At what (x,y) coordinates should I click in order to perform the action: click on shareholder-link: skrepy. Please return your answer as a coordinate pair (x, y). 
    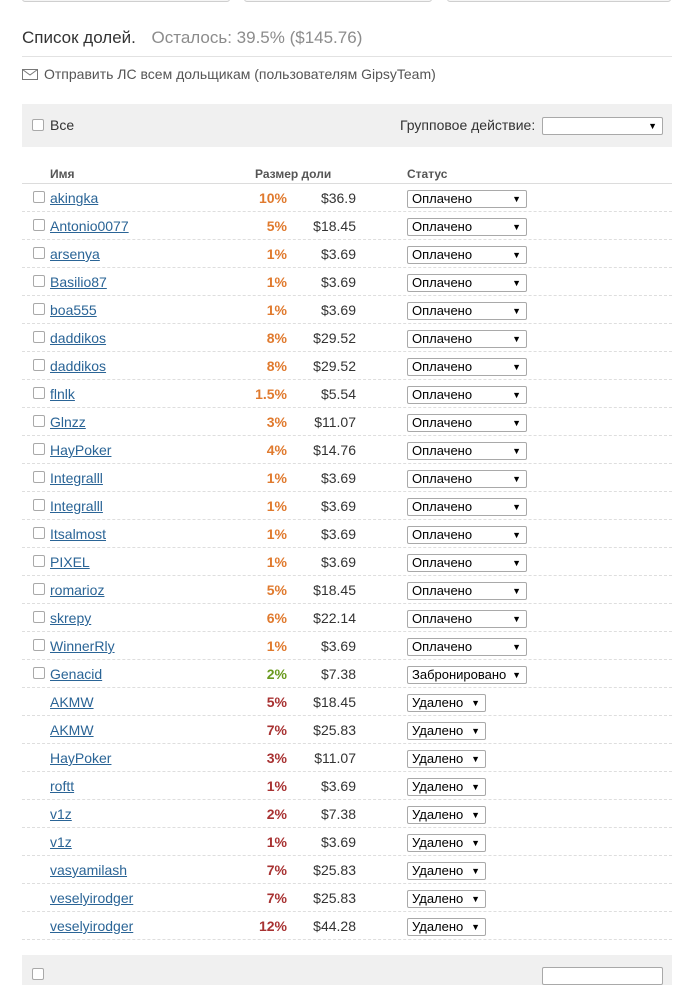
    Looking at the image, I should click on (70, 618).